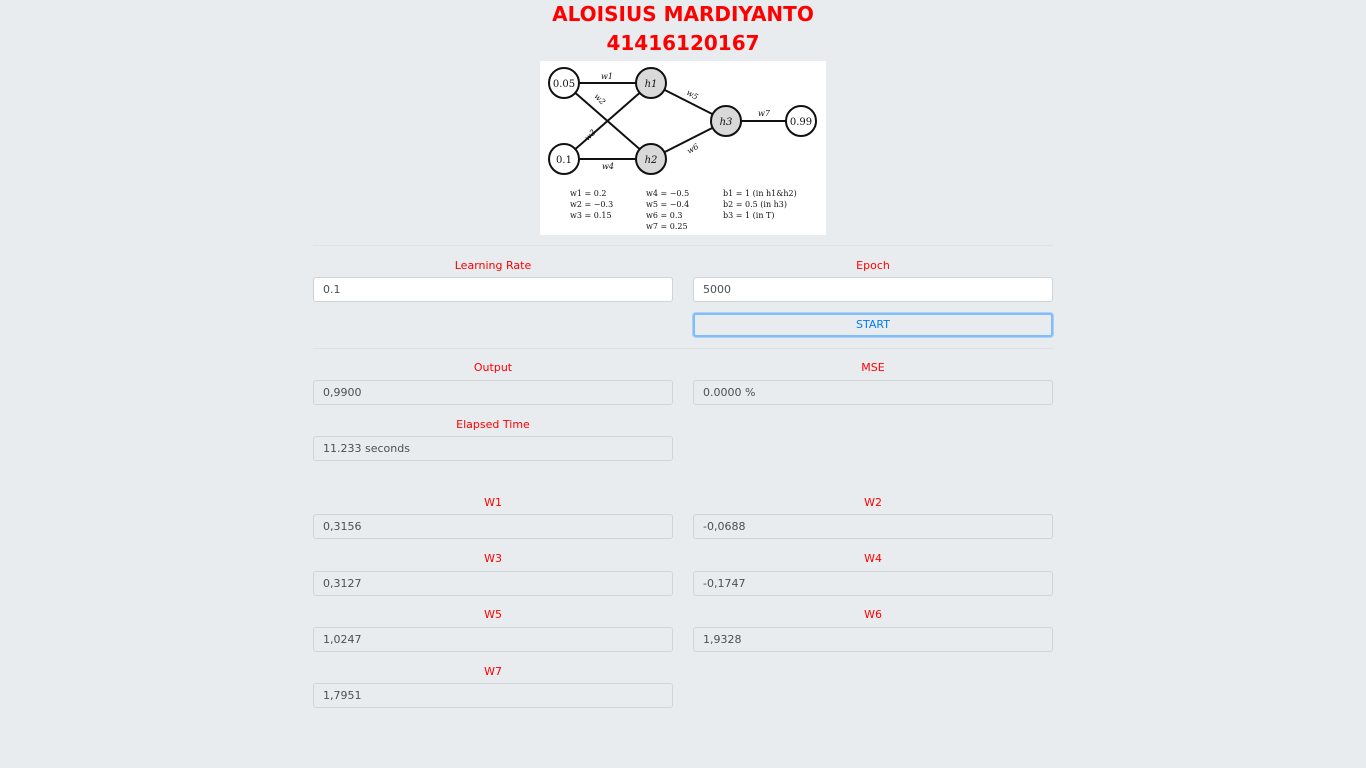  I want to click on legend-w2: w2 = −0.3, so click(591, 204).